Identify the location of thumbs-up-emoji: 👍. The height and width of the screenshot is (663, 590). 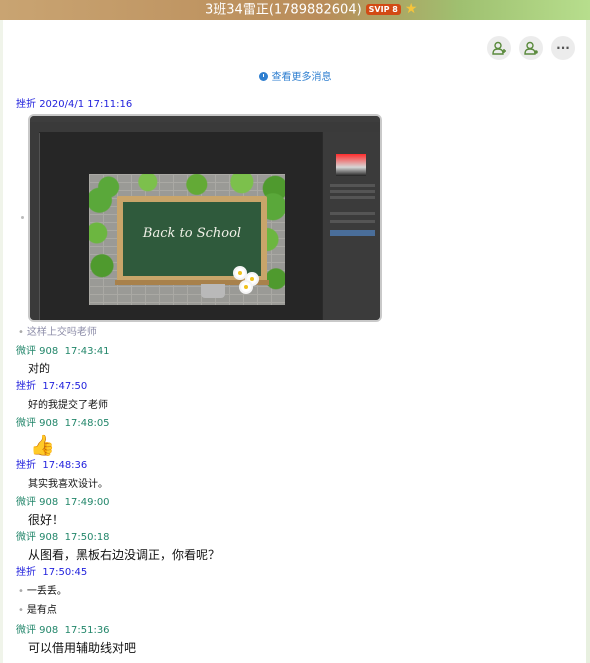
(42, 445).